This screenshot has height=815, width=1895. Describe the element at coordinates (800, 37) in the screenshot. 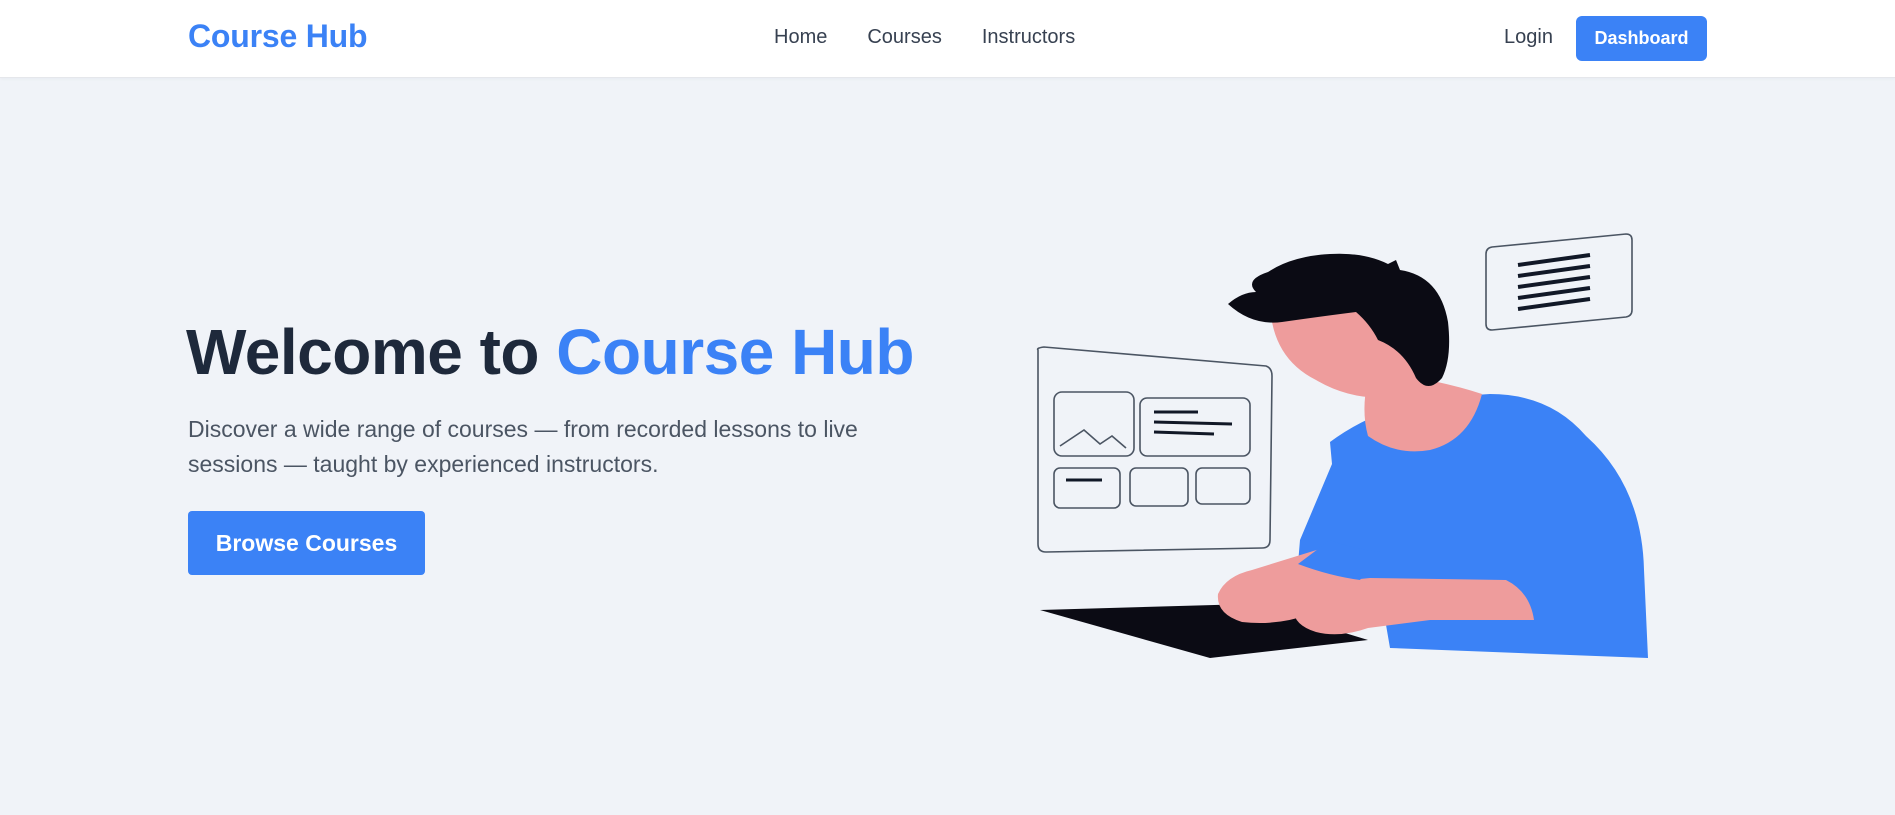

I see `nav-home: Home` at that location.